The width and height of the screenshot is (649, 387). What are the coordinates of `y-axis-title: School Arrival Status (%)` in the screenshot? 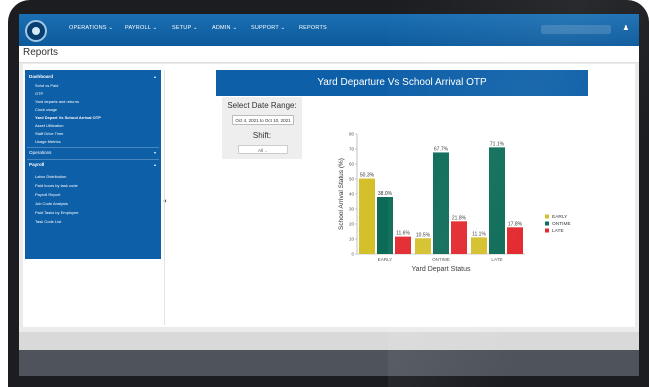 It's located at (341, 194).